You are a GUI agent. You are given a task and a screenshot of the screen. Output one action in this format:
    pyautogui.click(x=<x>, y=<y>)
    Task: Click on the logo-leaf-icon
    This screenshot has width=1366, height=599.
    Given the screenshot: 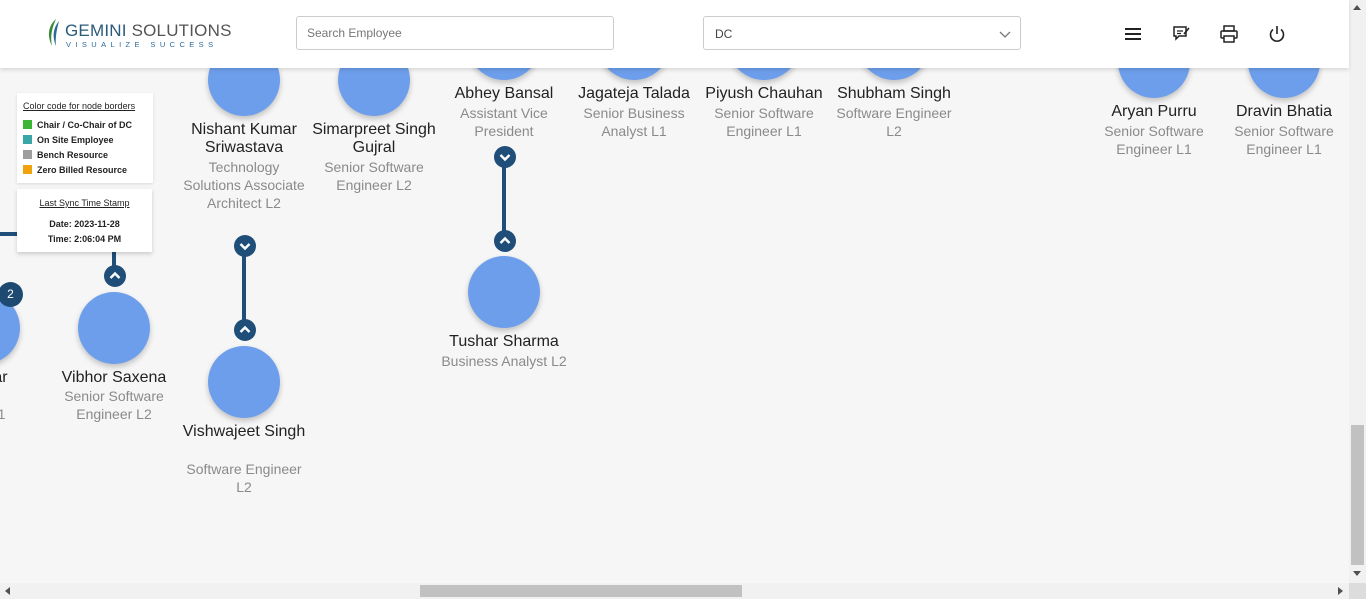 What is the action you would take?
    pyautogui.click(x=53, y=32)
    